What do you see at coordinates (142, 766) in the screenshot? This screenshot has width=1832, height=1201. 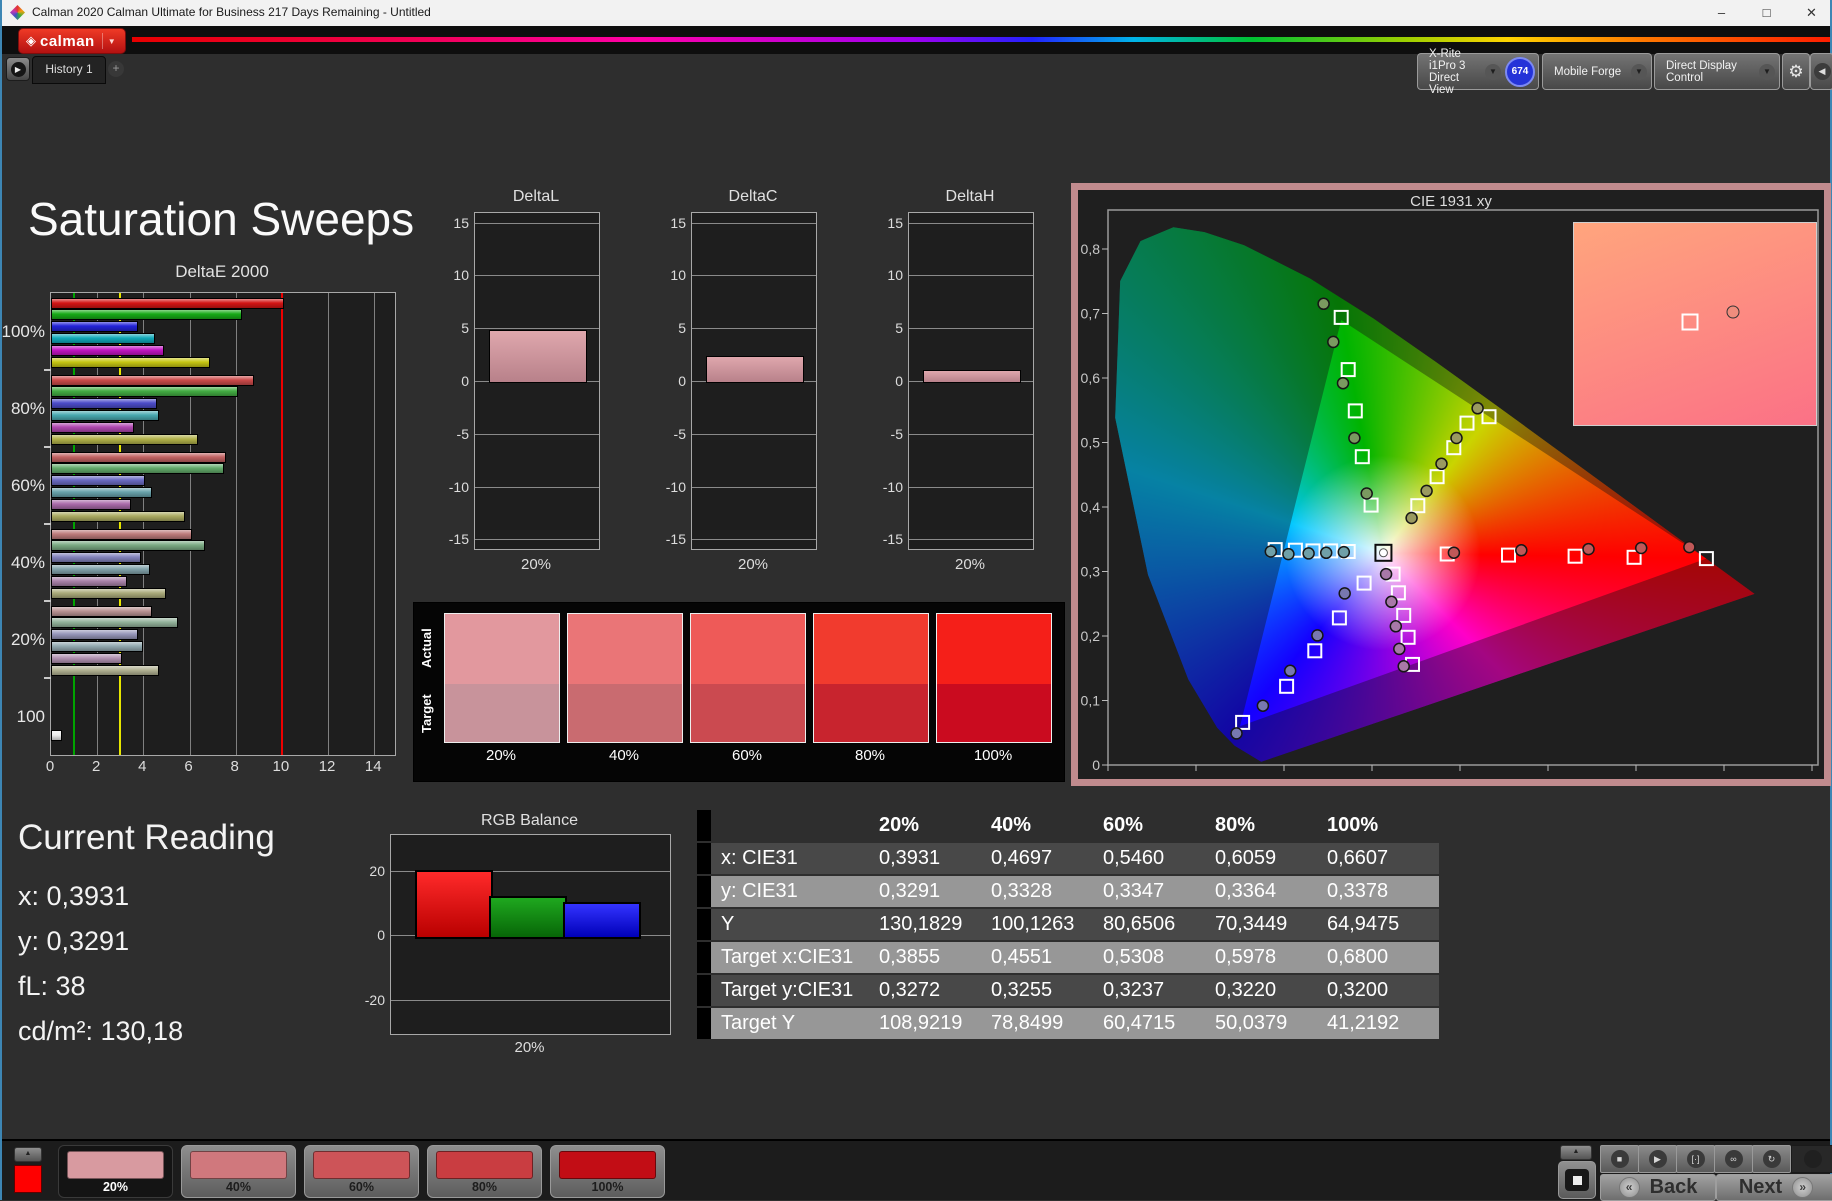 I see `x-tick-label: 4` at bounding box center [142, 766].